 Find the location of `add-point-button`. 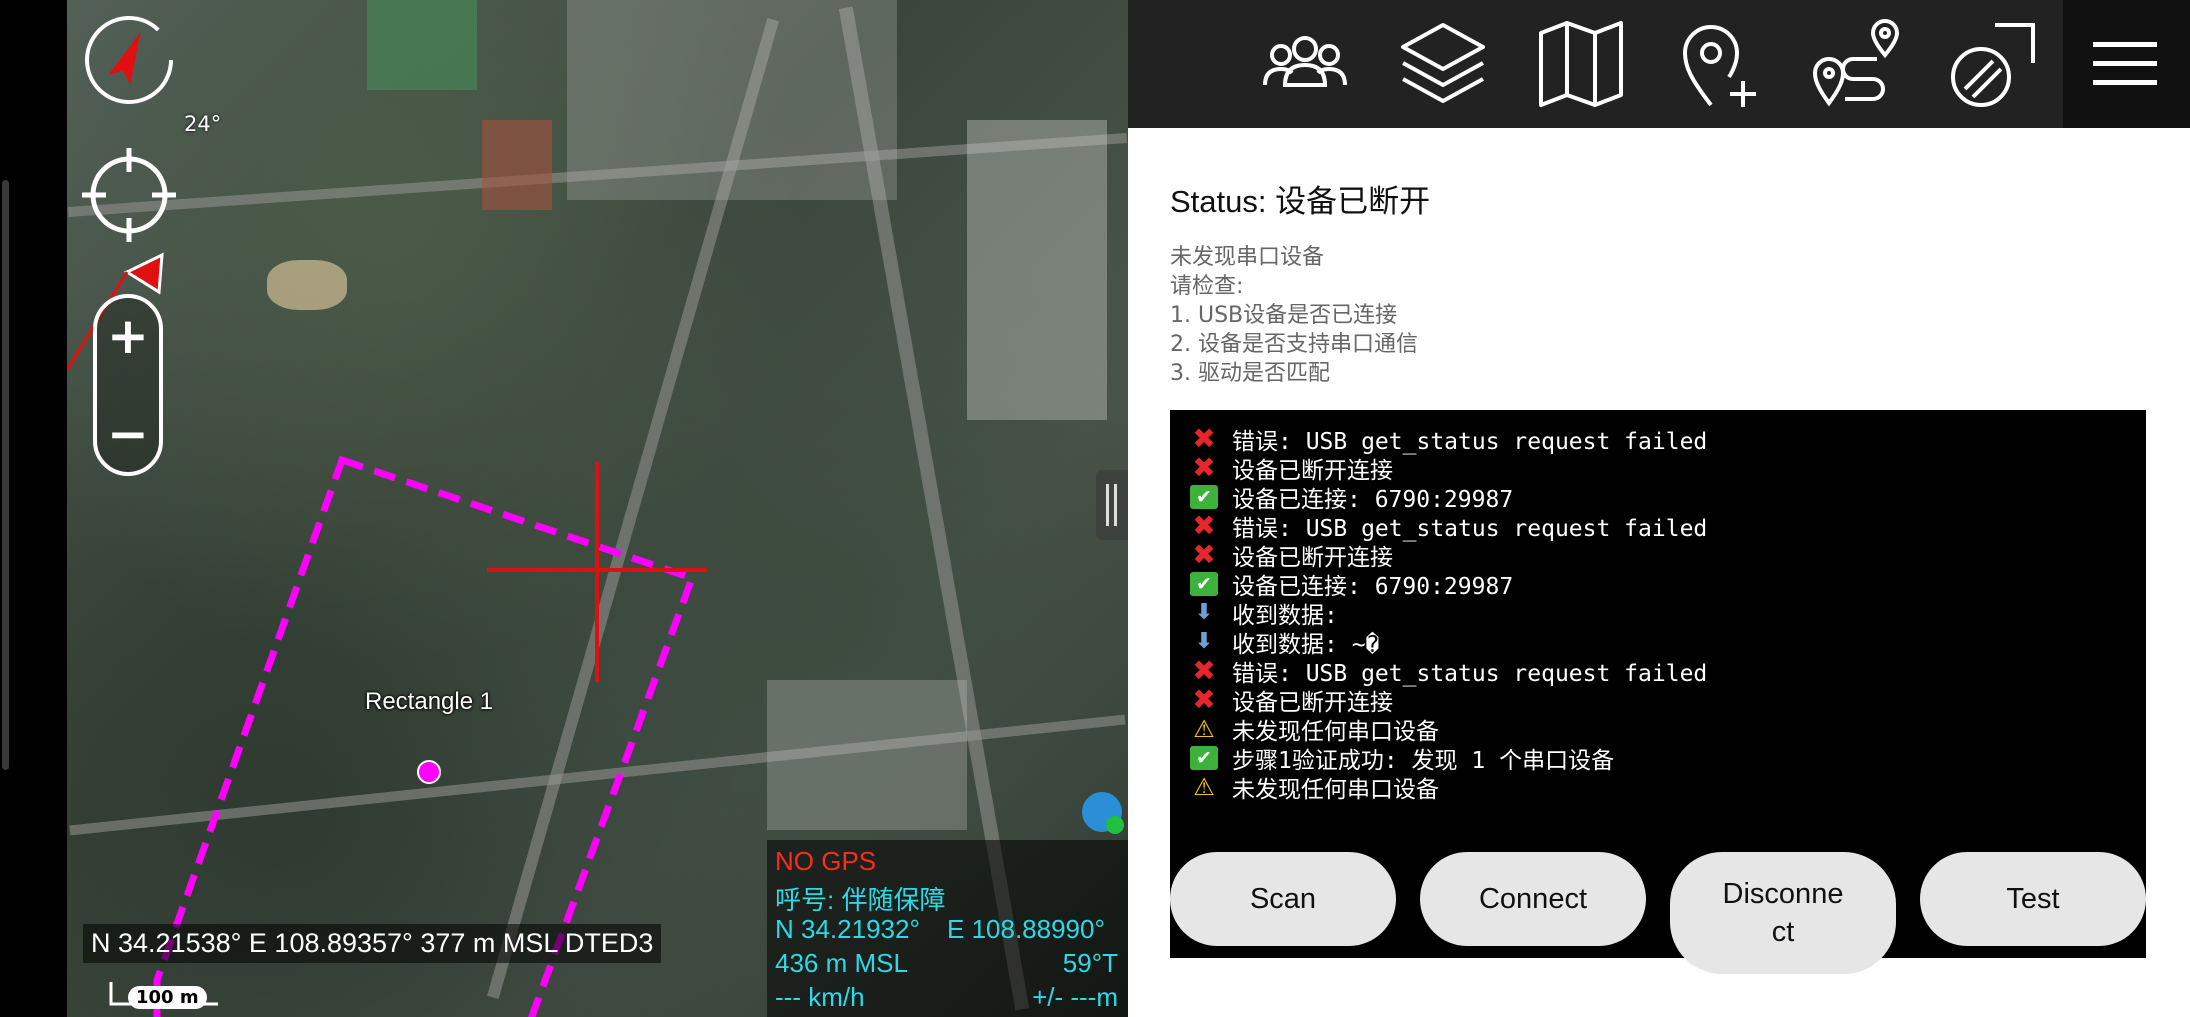

add-point-button is located at coordinates (1719, 63).